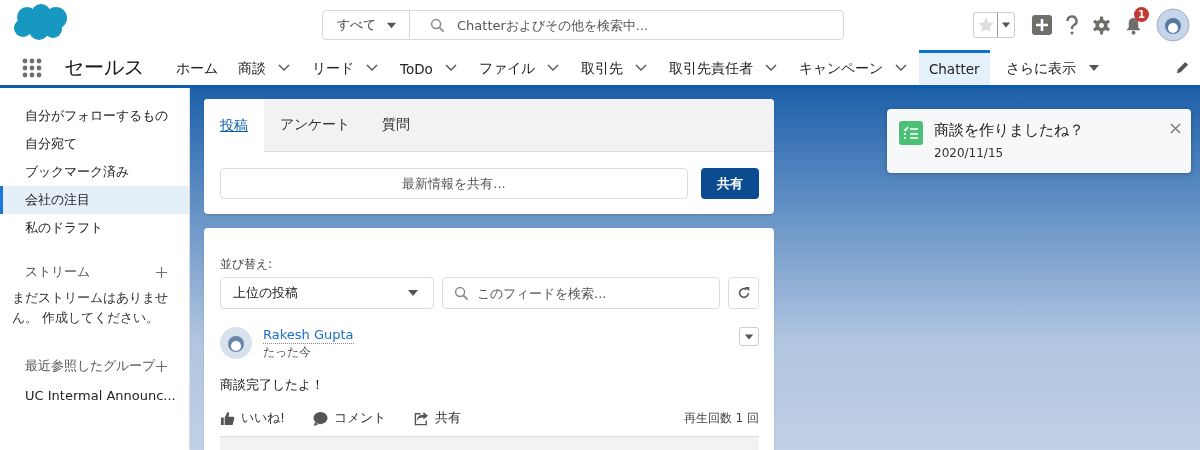  I want to click on toast-date: 2020/11/15, so click(969, 153).